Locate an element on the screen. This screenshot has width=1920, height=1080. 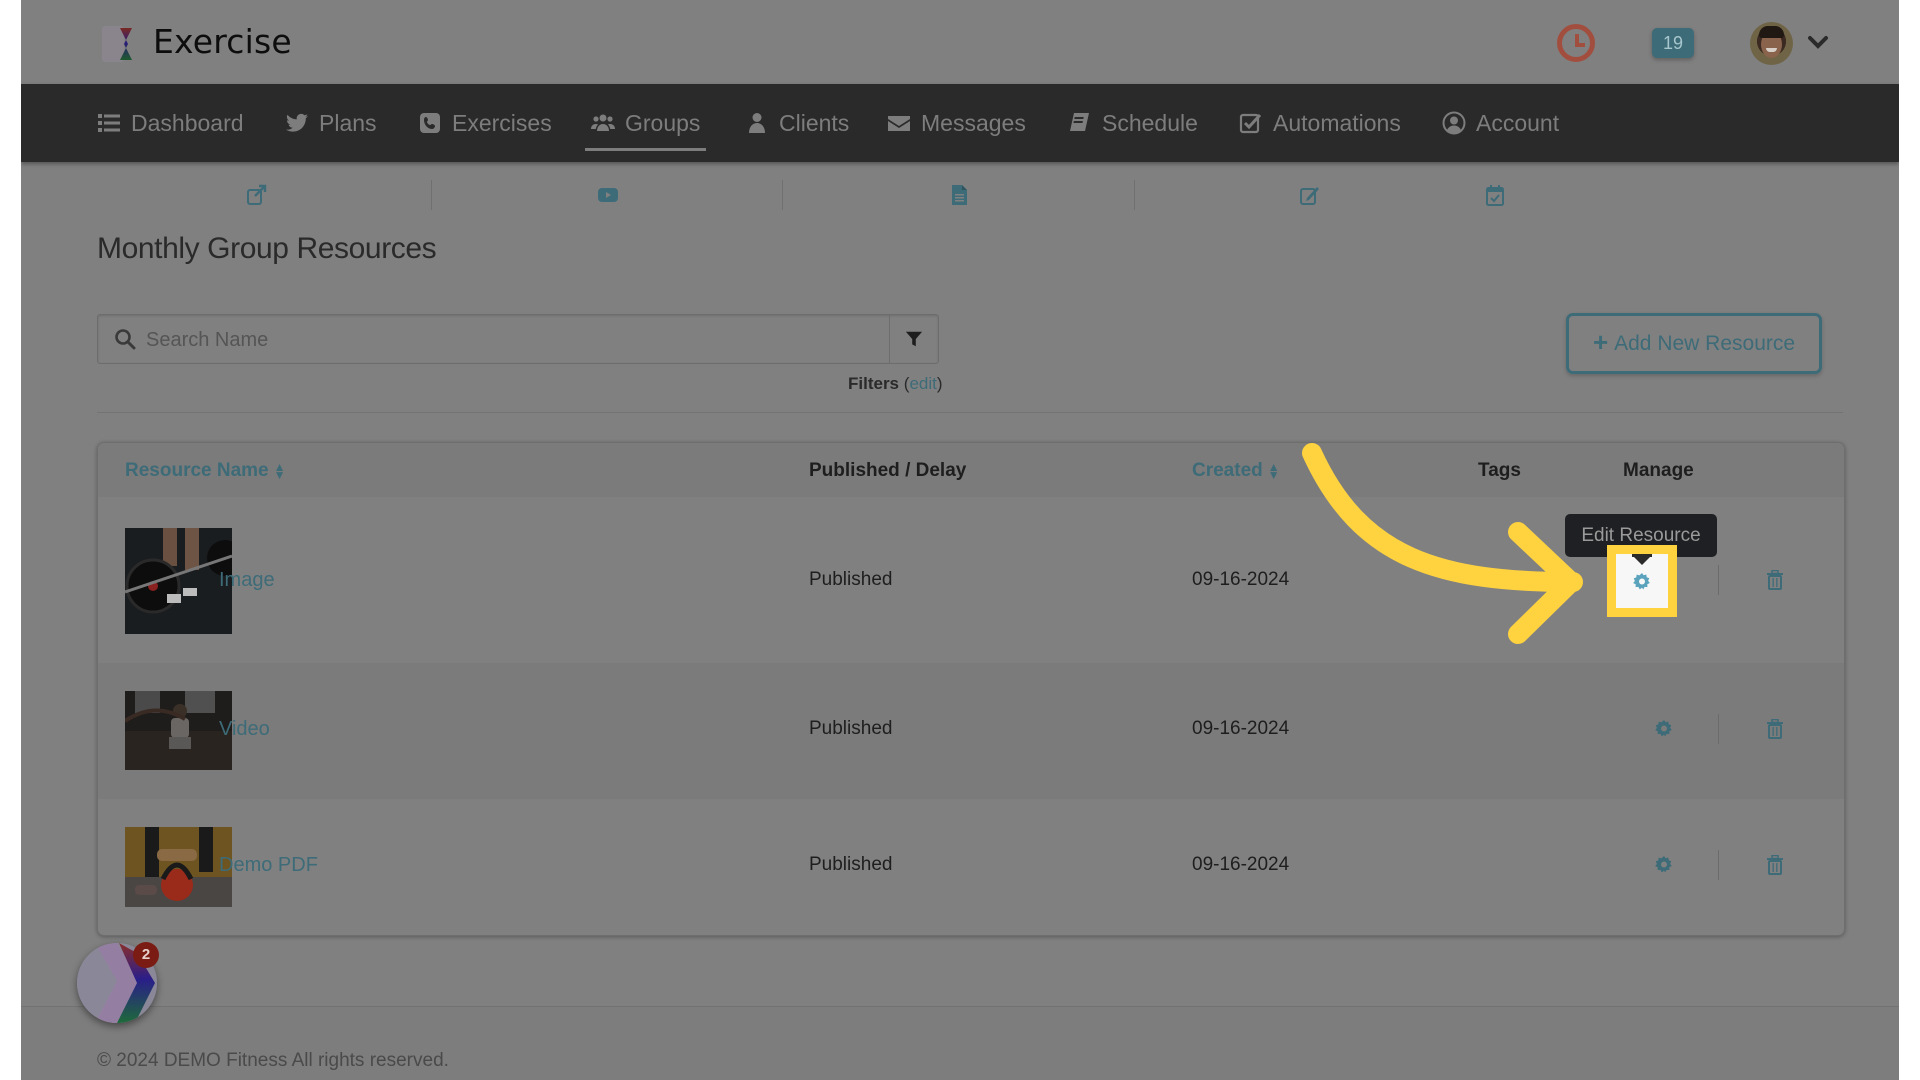
nav-label: Schedule is located at coordinates (1150, 122).